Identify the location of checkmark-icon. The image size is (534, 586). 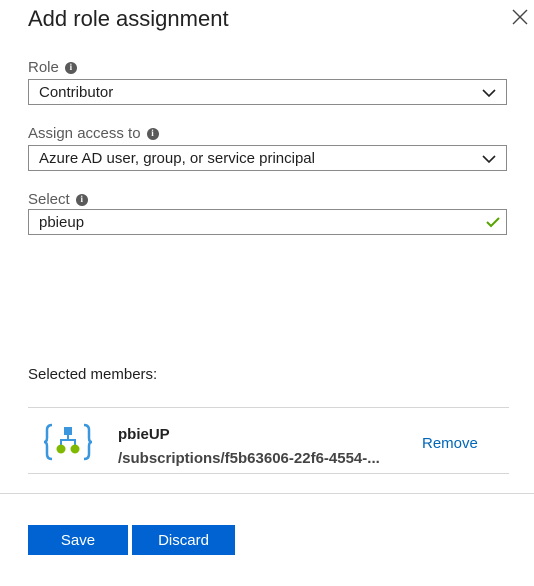
(493, 222).